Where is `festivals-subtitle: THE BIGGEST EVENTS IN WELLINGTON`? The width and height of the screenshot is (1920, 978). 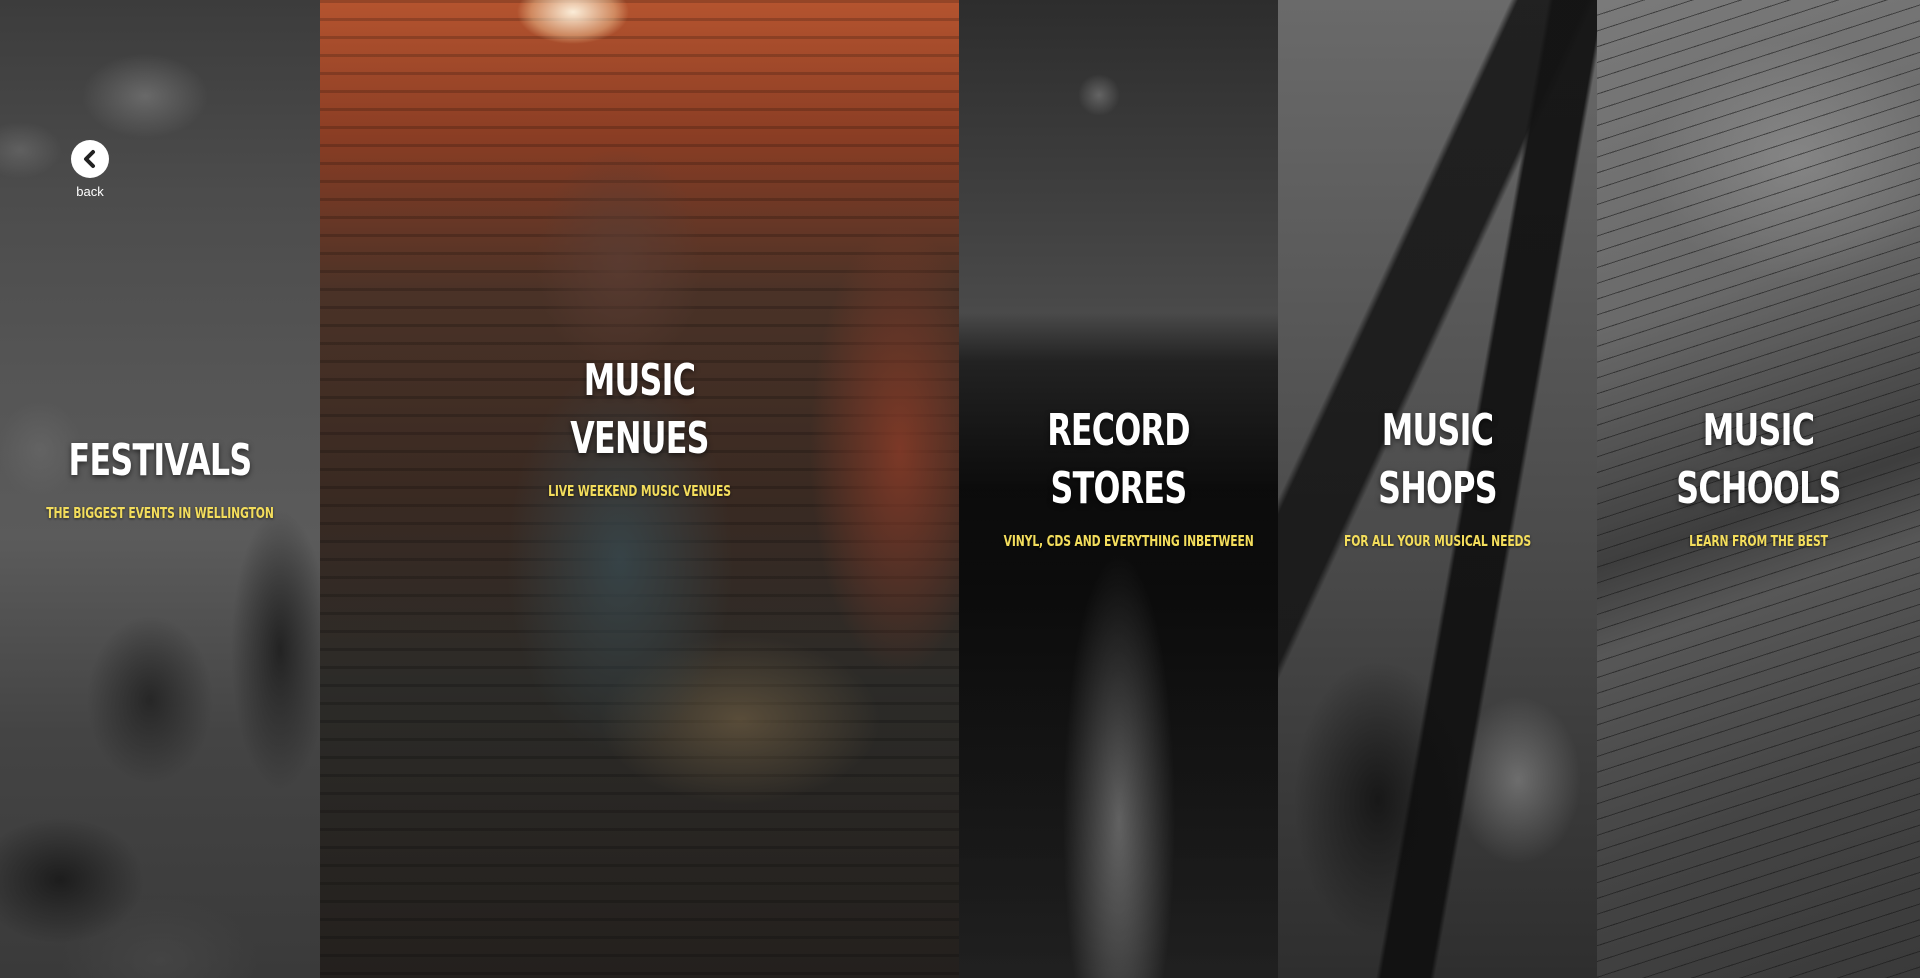
festivals-subtitle: THE BIGGEST EVENTS IN WELLINGTON is located at coordinates (160, 513).